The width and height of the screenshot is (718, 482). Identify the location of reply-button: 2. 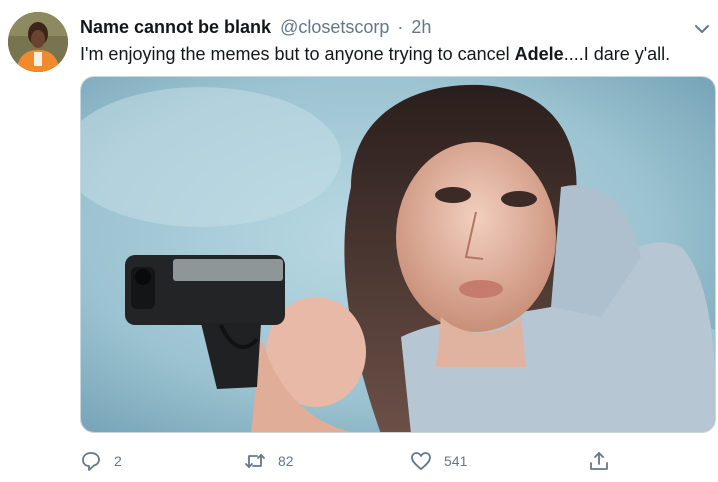
(101, 461).